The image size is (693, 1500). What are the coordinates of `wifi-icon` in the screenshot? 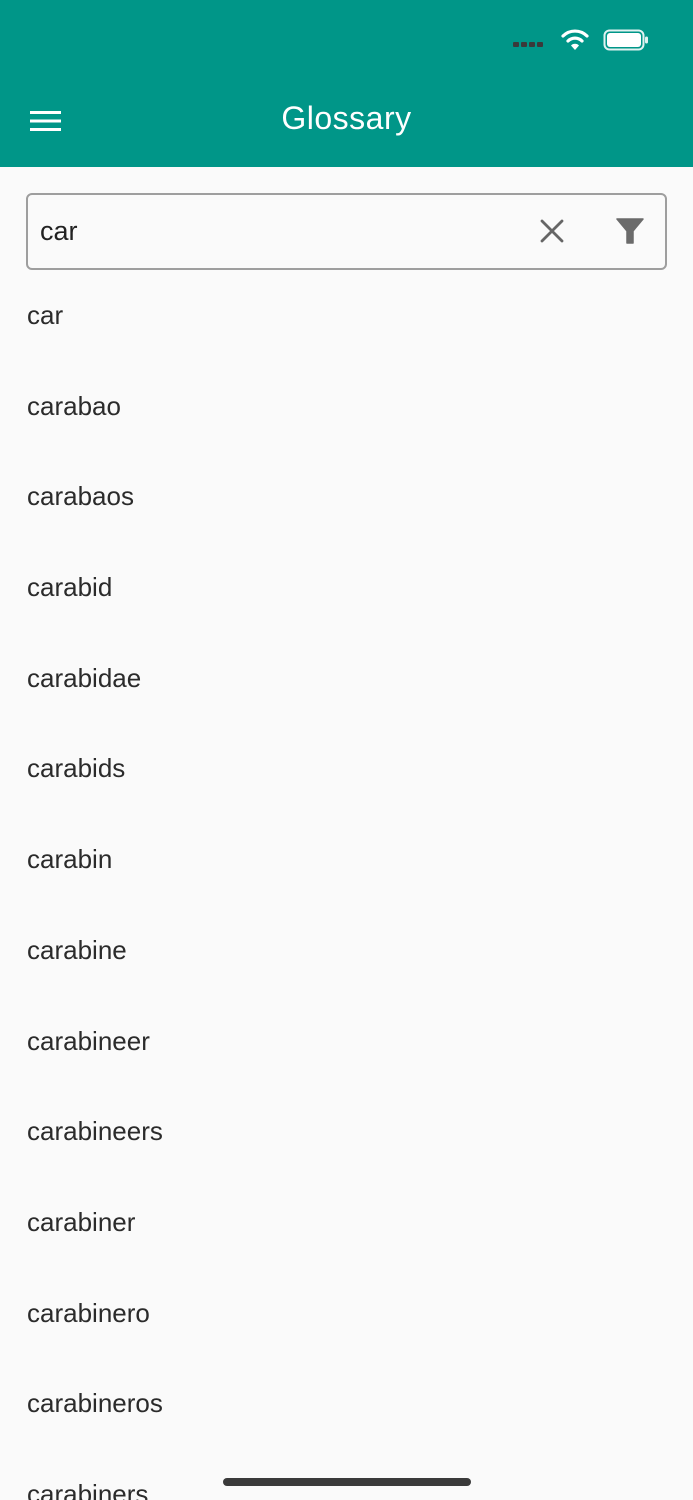 It's located at (575, 39).